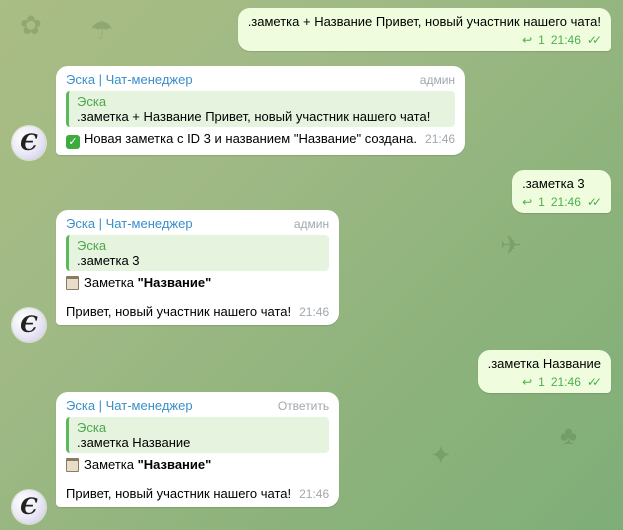 This screenshot has height=530, width=623. What do you see at coordinates (553, 183) in the screenshot?
I see `message-text: .заметка 3` at bounding box center [553, 183].